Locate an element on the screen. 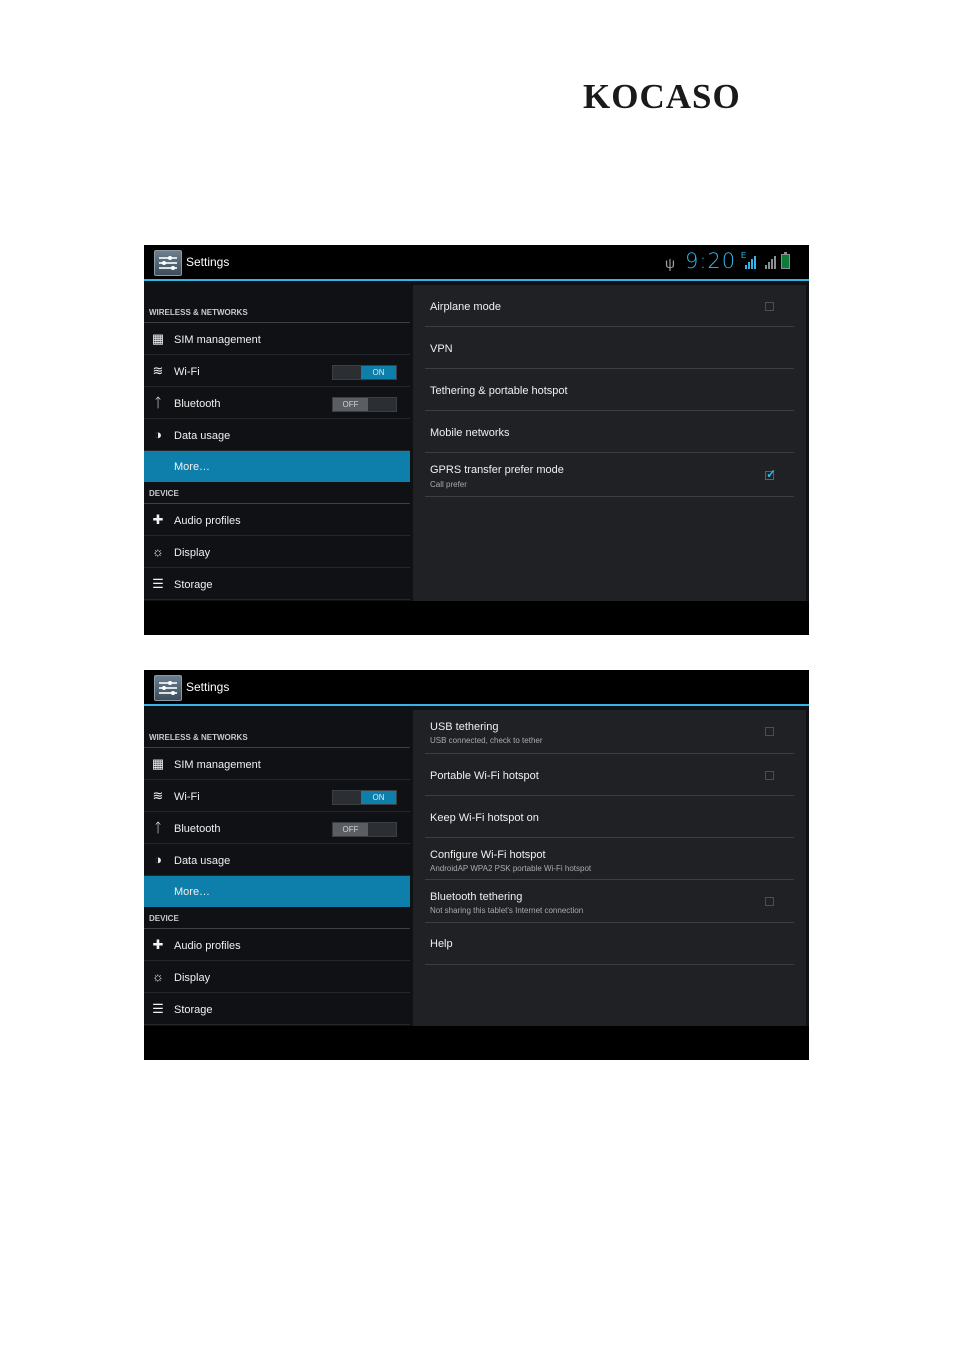 Image resolution: width=954 pixels, height=1350 pixels. setting-title: Configure Wi-Fi hotspot is located at coordinates (488, 855).